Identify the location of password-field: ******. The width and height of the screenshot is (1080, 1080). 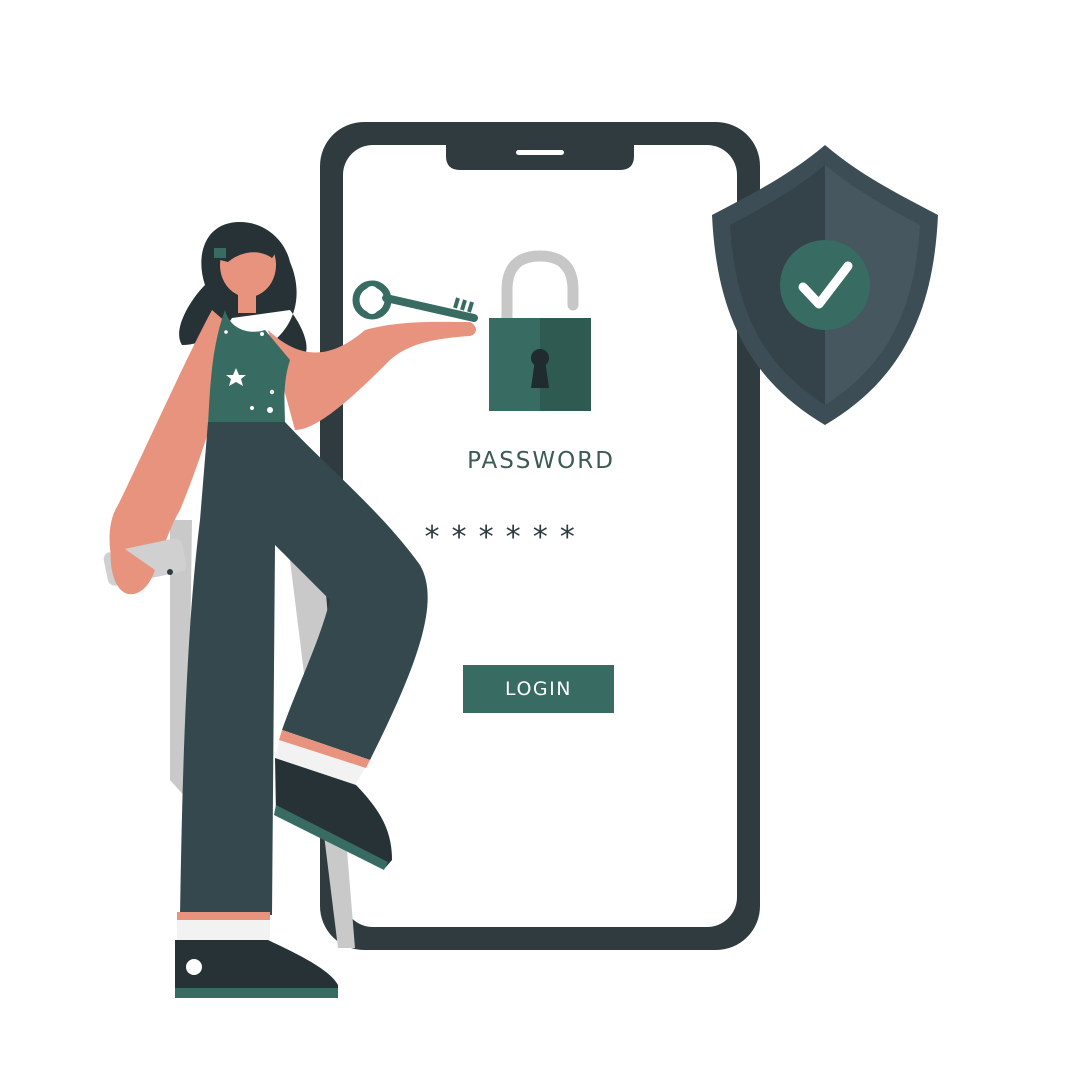
(504, 537).